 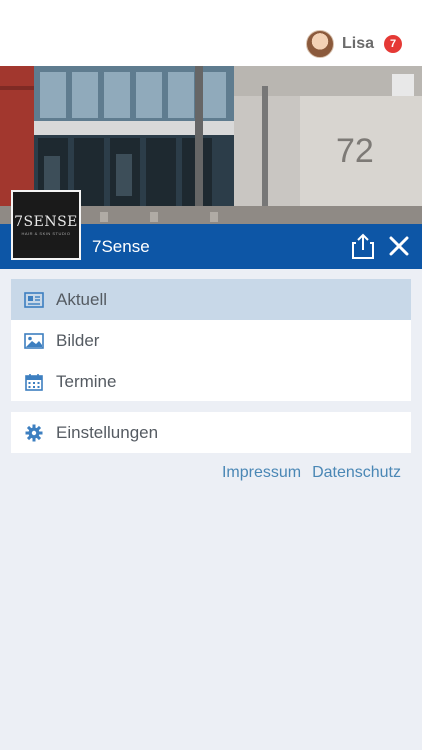 What do you see at coordinates (355, 151) in the screenshot?
I see `svg-text: 72` at bounding box center [355, 151].